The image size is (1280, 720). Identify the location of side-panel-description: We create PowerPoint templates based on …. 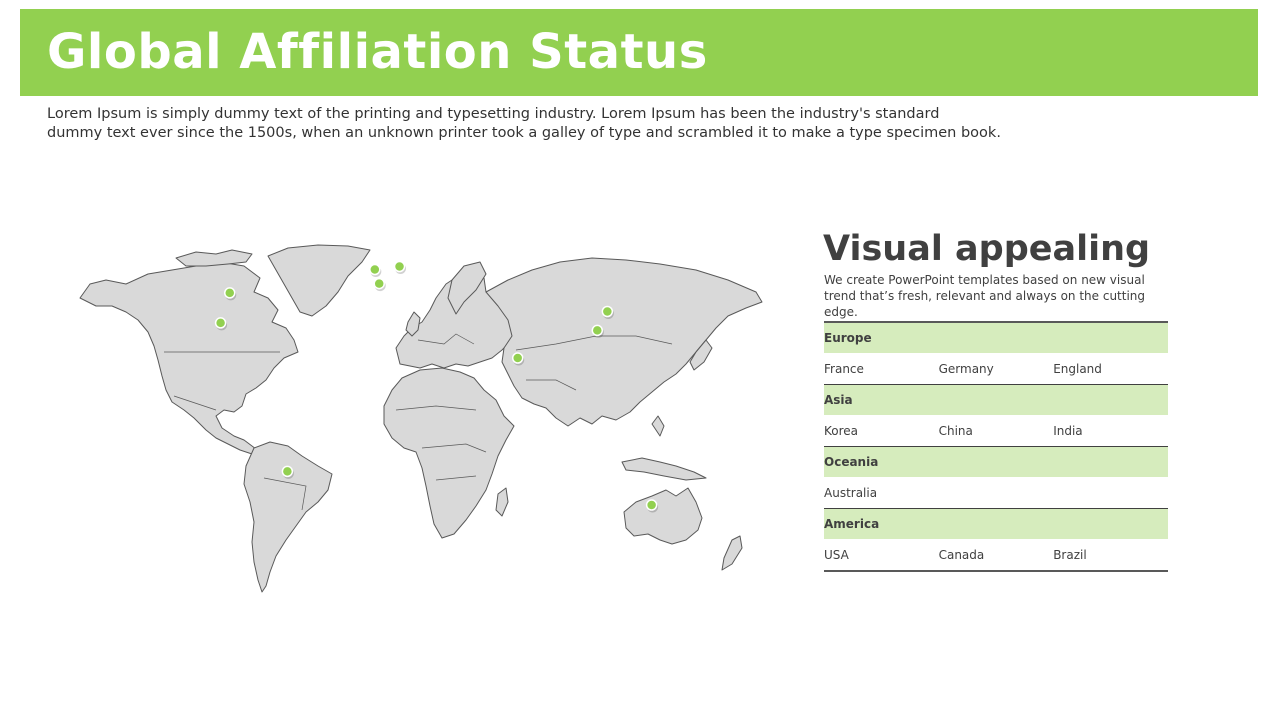
(985, 296).